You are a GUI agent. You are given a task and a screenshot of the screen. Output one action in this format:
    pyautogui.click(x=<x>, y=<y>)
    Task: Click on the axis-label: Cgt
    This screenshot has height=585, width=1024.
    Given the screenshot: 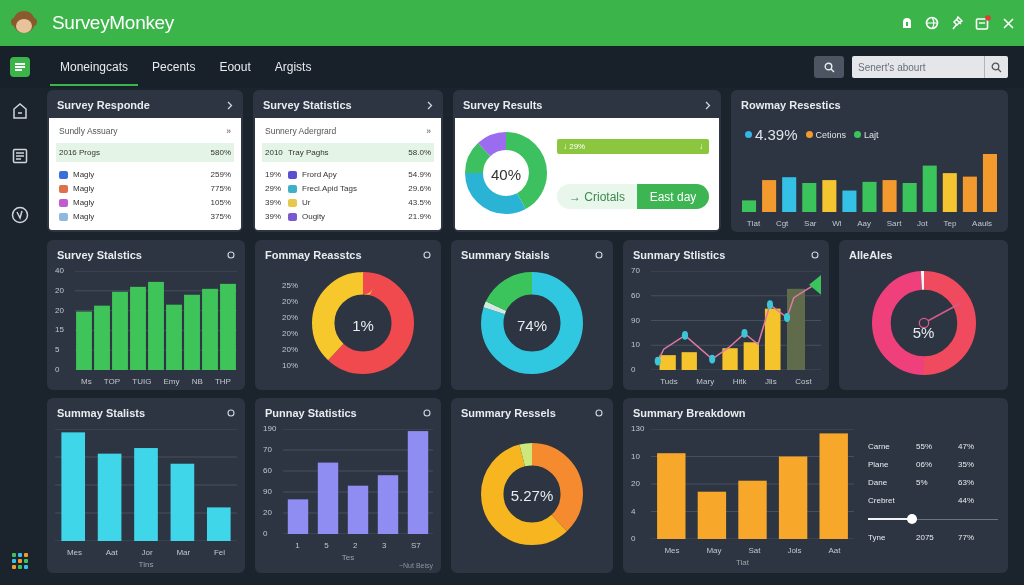 What is the action you would take?
    pyautogui.click(x=782, y=223)
    